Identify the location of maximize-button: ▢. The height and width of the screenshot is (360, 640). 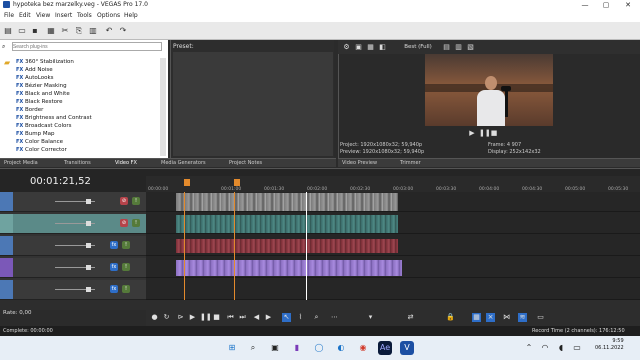
(606, 5).